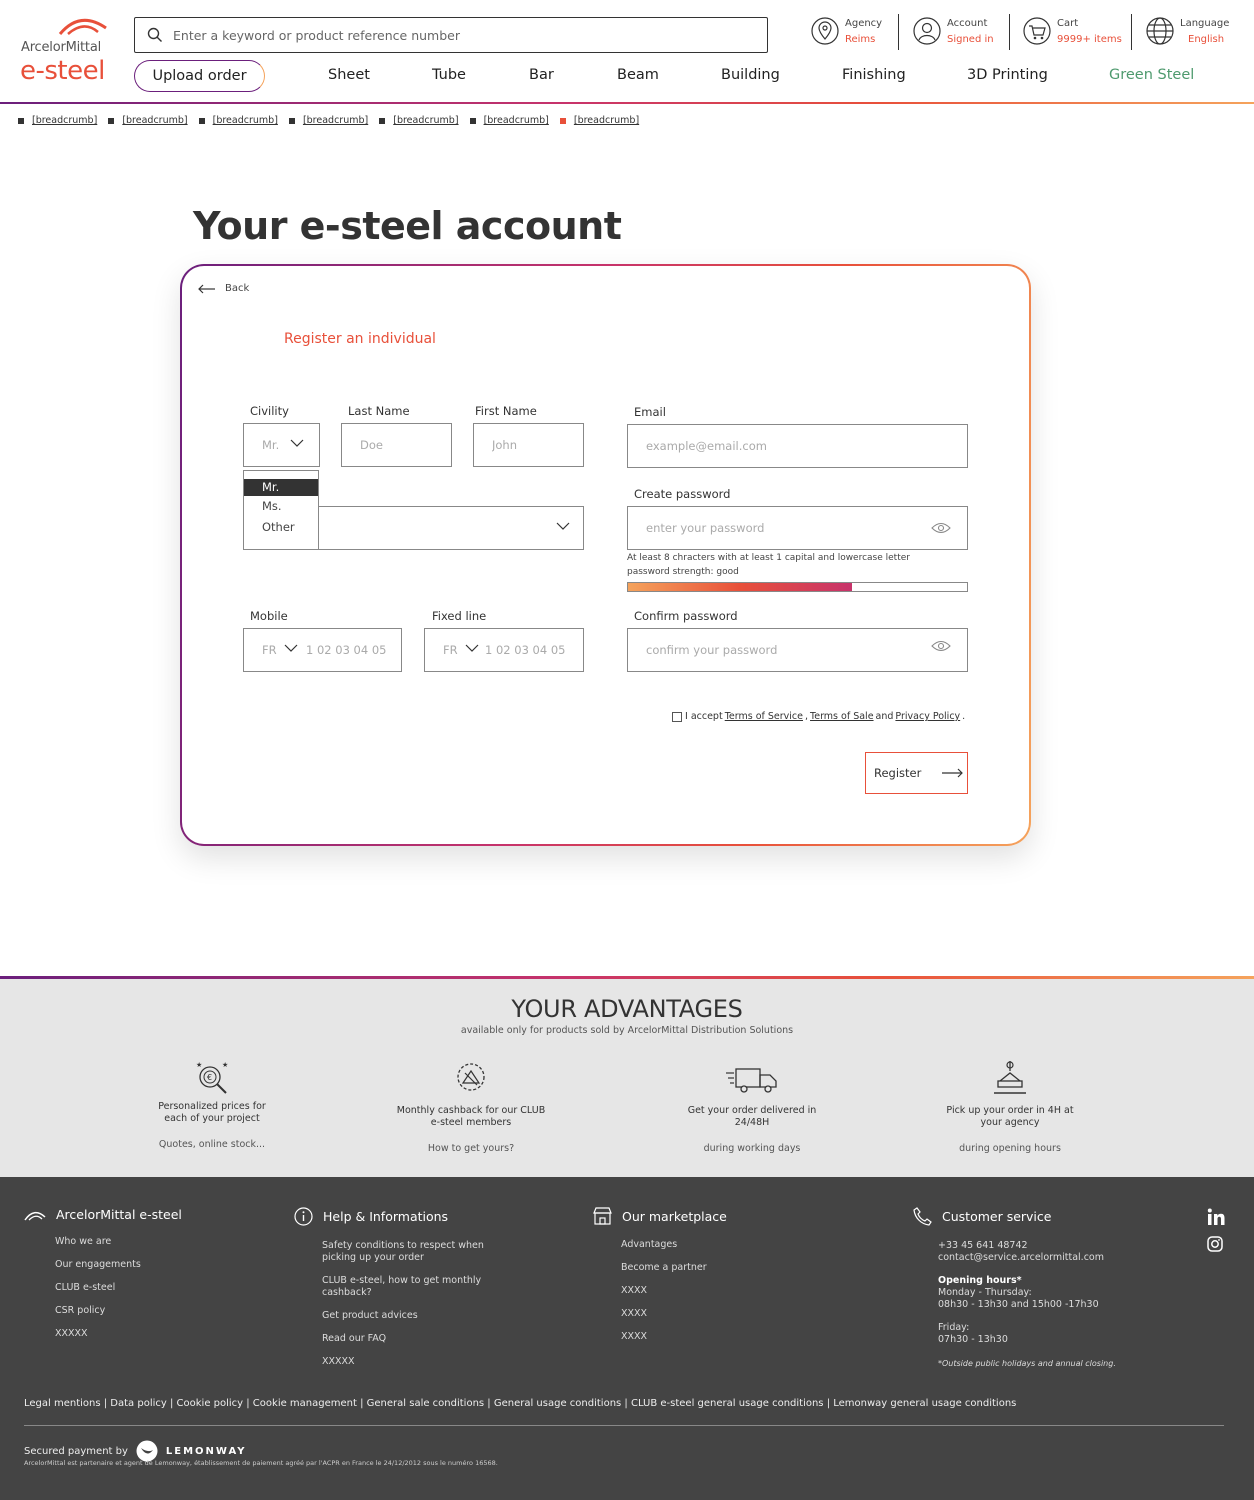 This screenshot has height=1500, width=1254. I want to click on first-name-field, so click(528, 445).